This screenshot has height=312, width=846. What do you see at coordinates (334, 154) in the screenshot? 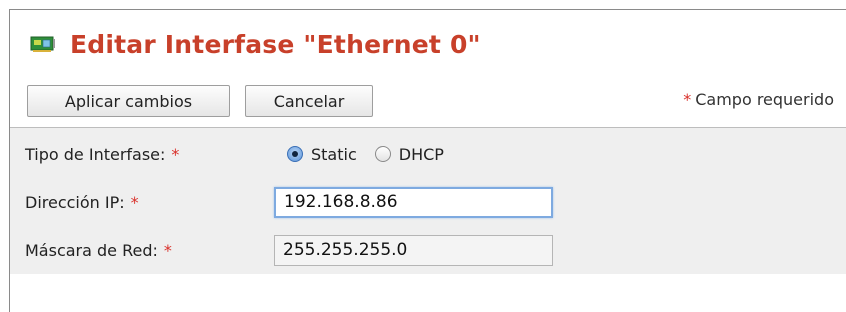
I see `static-radio-label: Static` at bounding box center [334, 154].